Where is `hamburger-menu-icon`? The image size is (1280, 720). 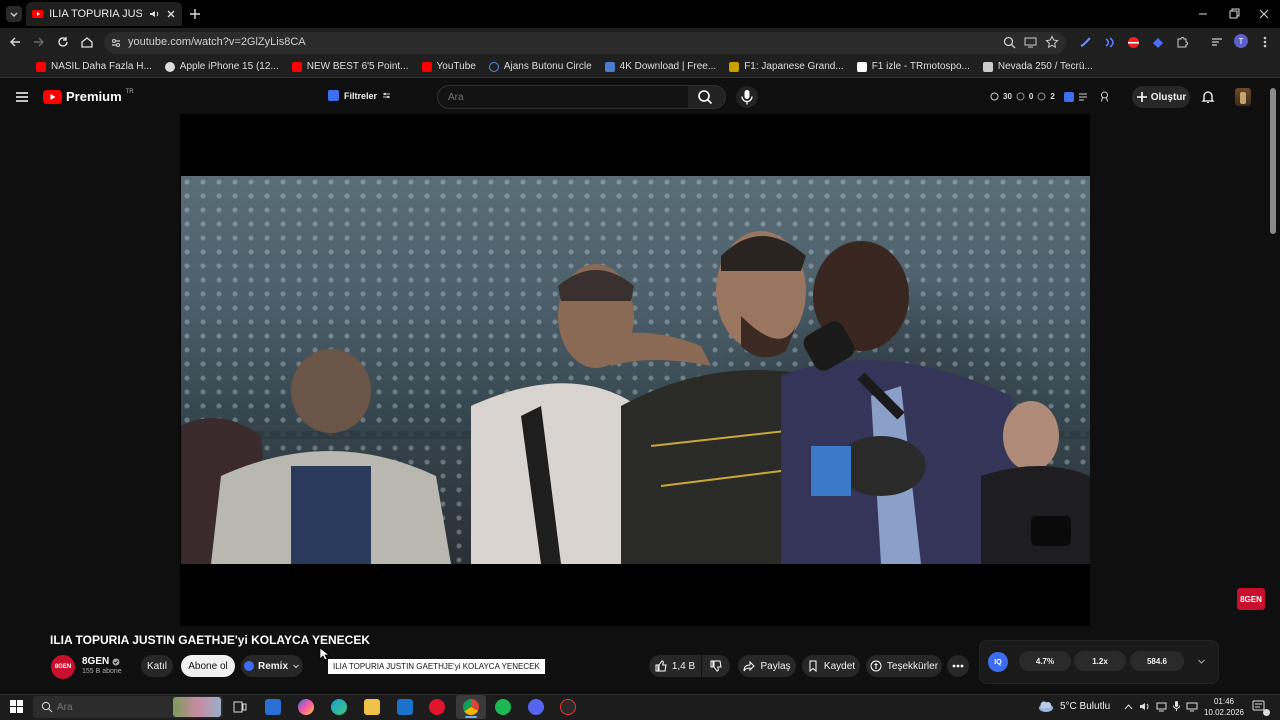 hamburger-menu-icon is located at coordinates (22, 97).